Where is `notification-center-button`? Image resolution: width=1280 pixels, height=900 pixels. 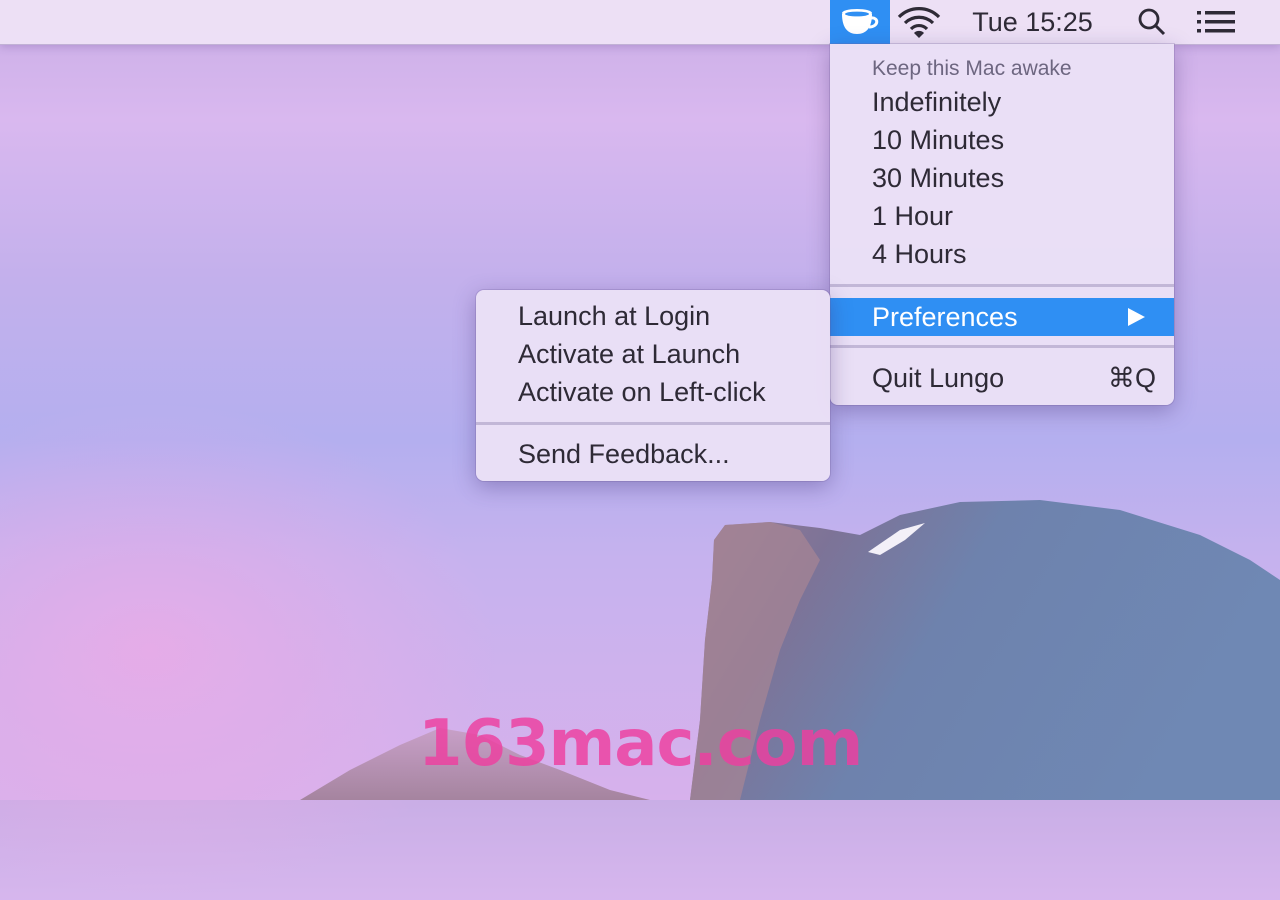
notification-center-button is located at coordinates (1216, 22).